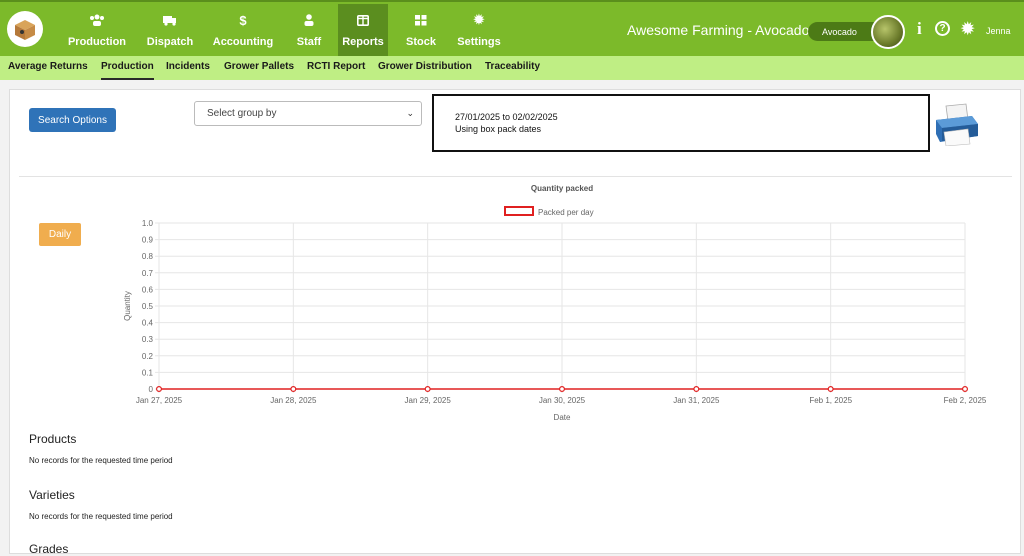 The width and height of the screenshot is (1024, 556). Describe the element at coordinates (309, 31) in the screenshot. I see `nav-staff: Staff` at that location.